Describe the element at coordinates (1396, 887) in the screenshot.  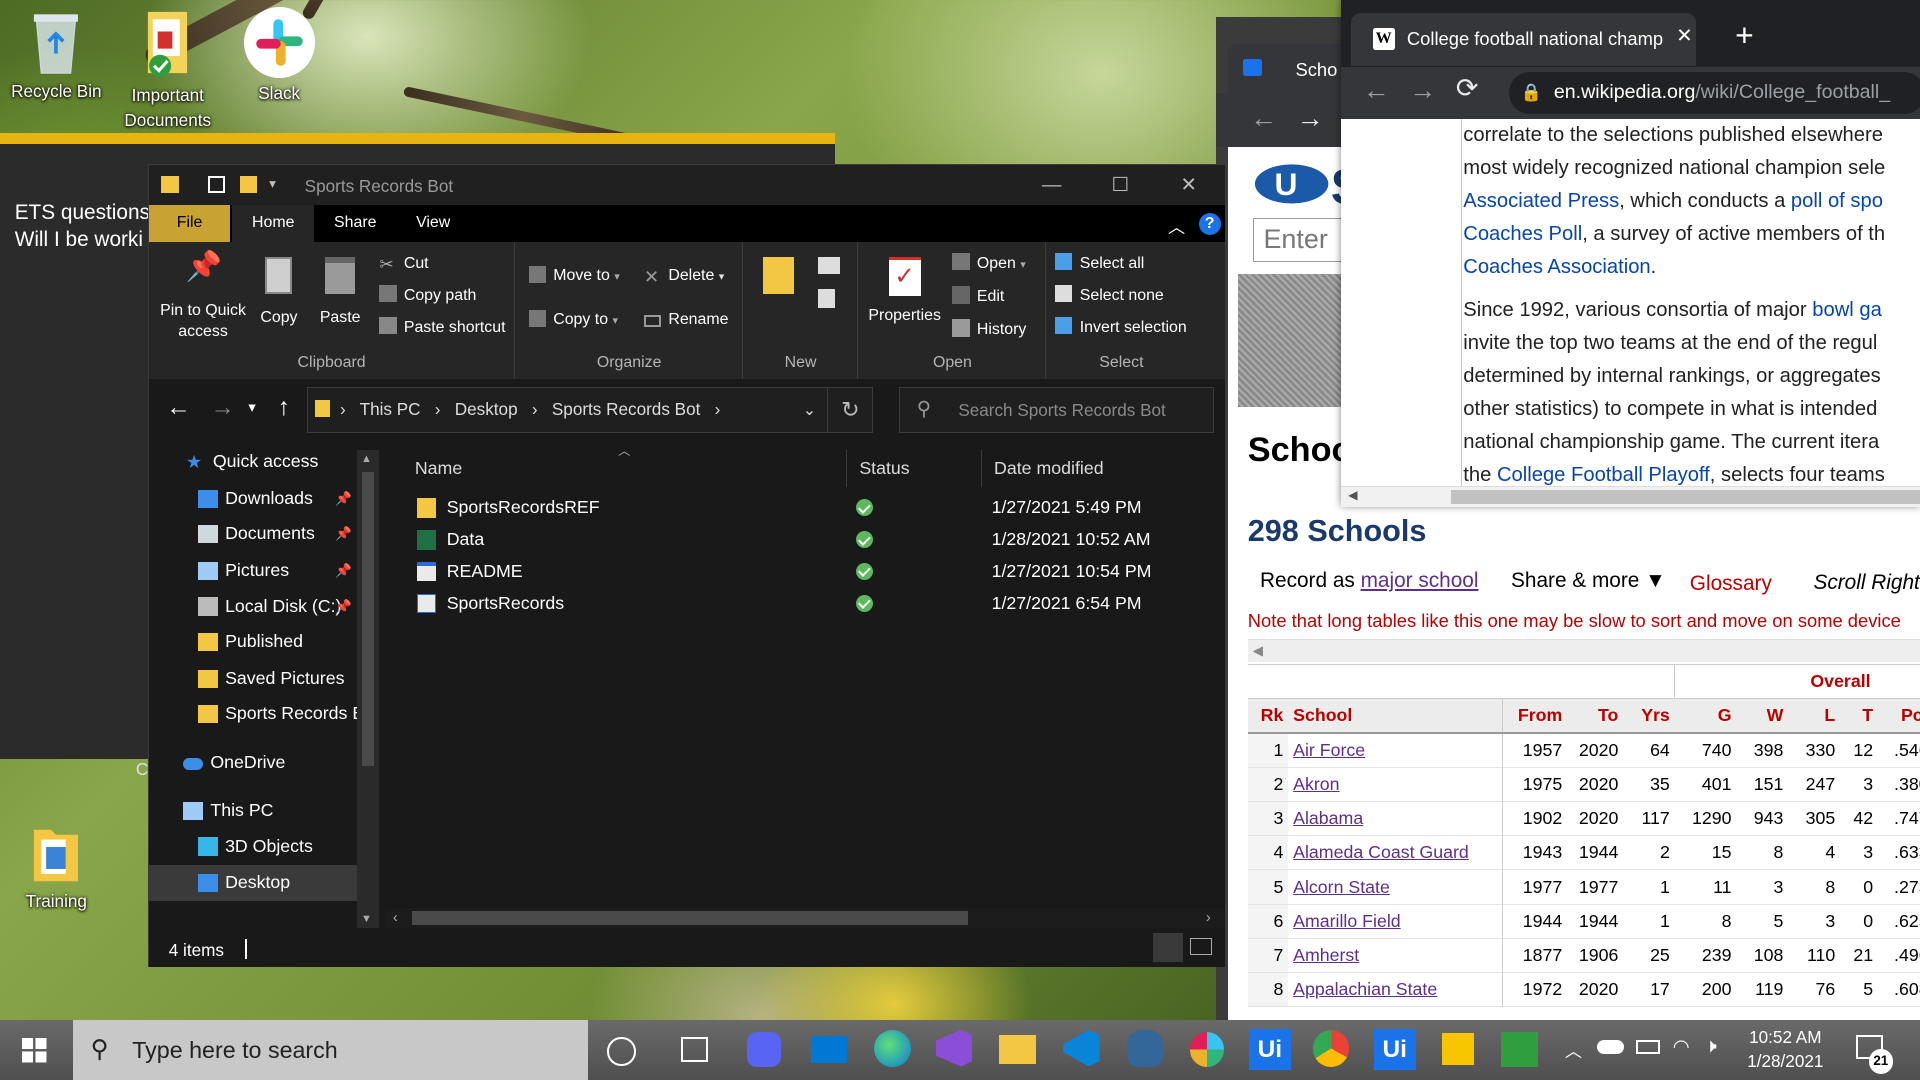
I see `school-link: Alcorn State` at that location.